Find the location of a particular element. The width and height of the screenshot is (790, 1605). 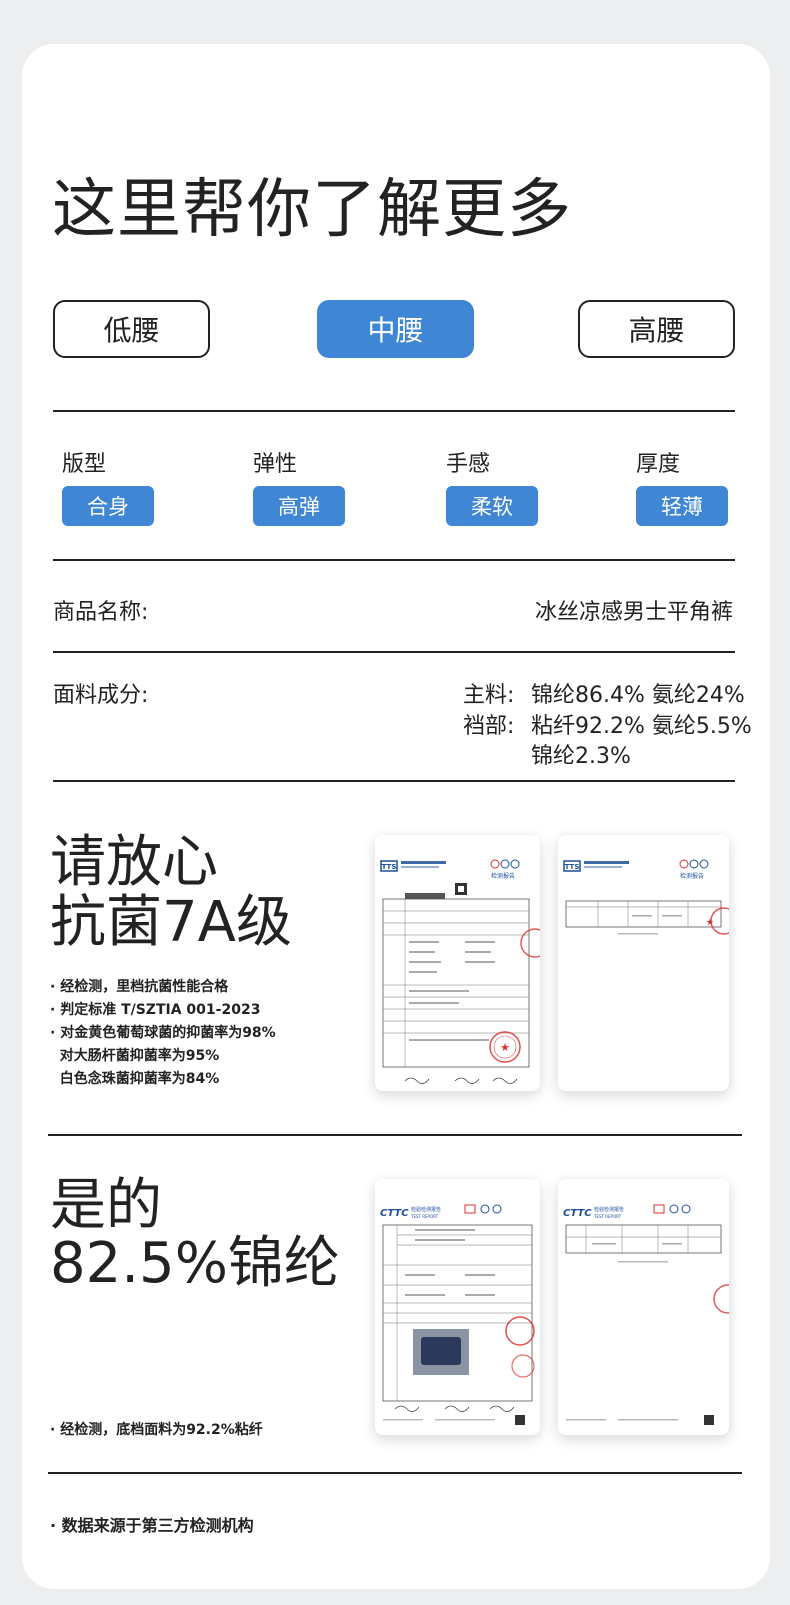

waist-high-button: 高腰 is located at coordinates (656, 329).